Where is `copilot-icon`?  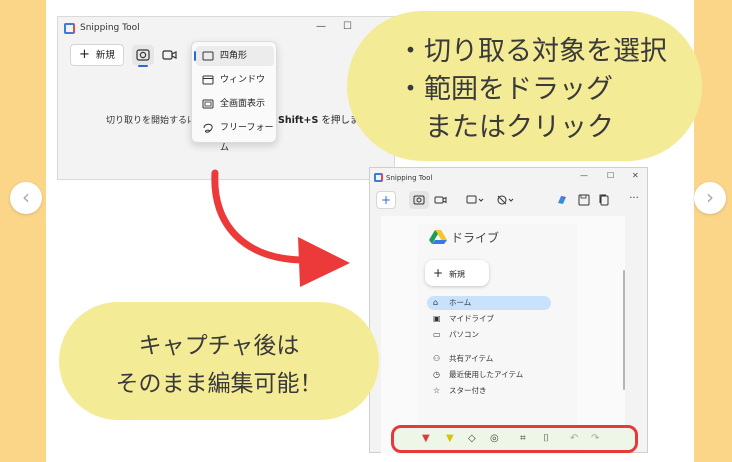 copilot-icon is located at coordinates (562, 200).